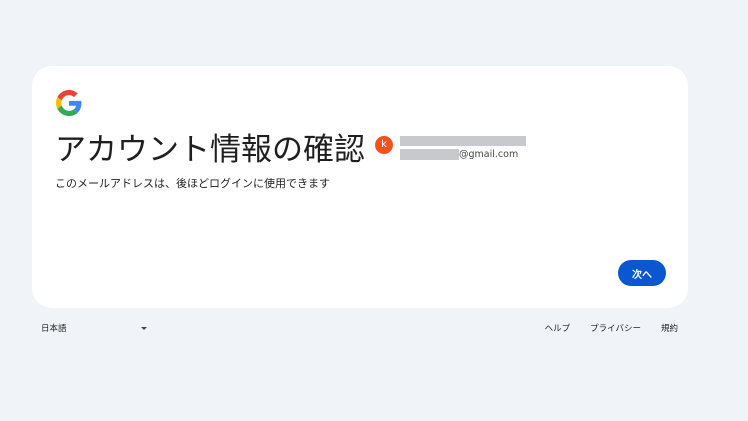 This screenshot has width=748, height=421. I want to click on footer: 日本語 ヘルプ プライバシー 規約, so click(360, 328).